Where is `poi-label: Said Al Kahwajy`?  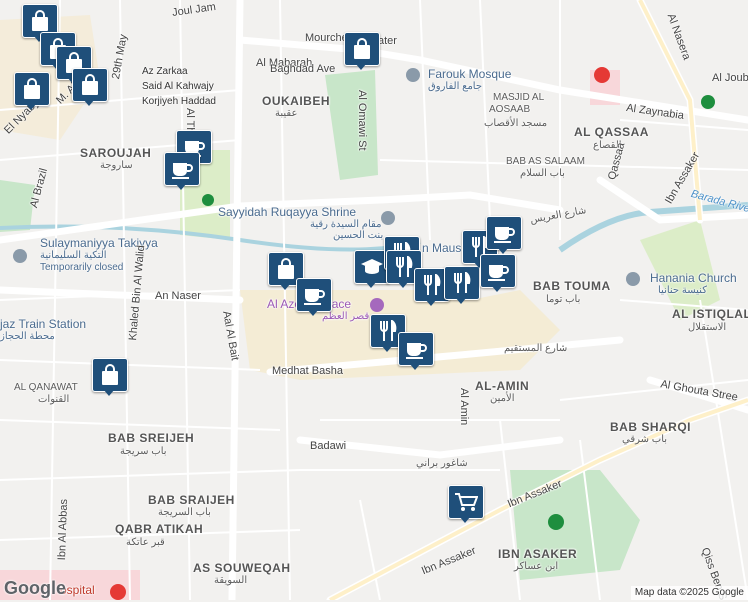
poi-label: Said Al Kahwajy is located at coordinates (178, 87).